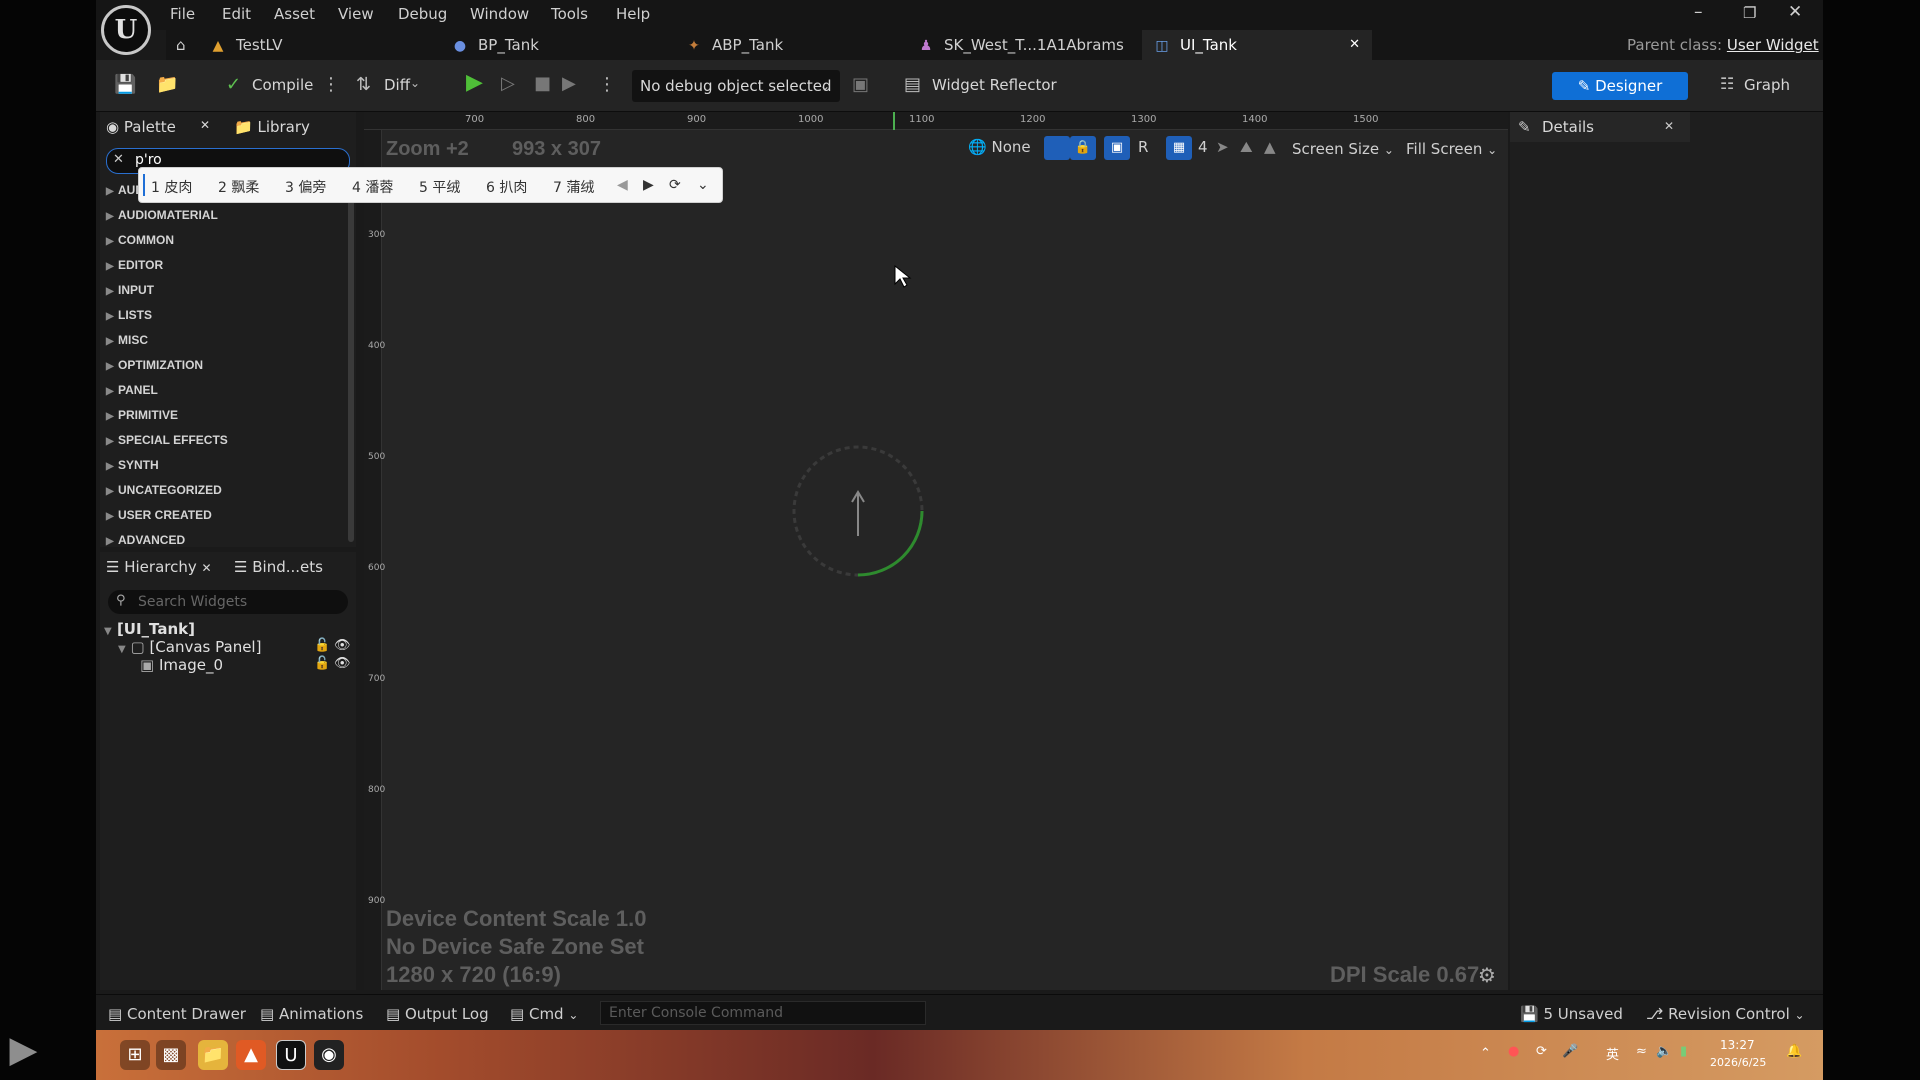  I want to click on menu-view: View, so click(356, 14).